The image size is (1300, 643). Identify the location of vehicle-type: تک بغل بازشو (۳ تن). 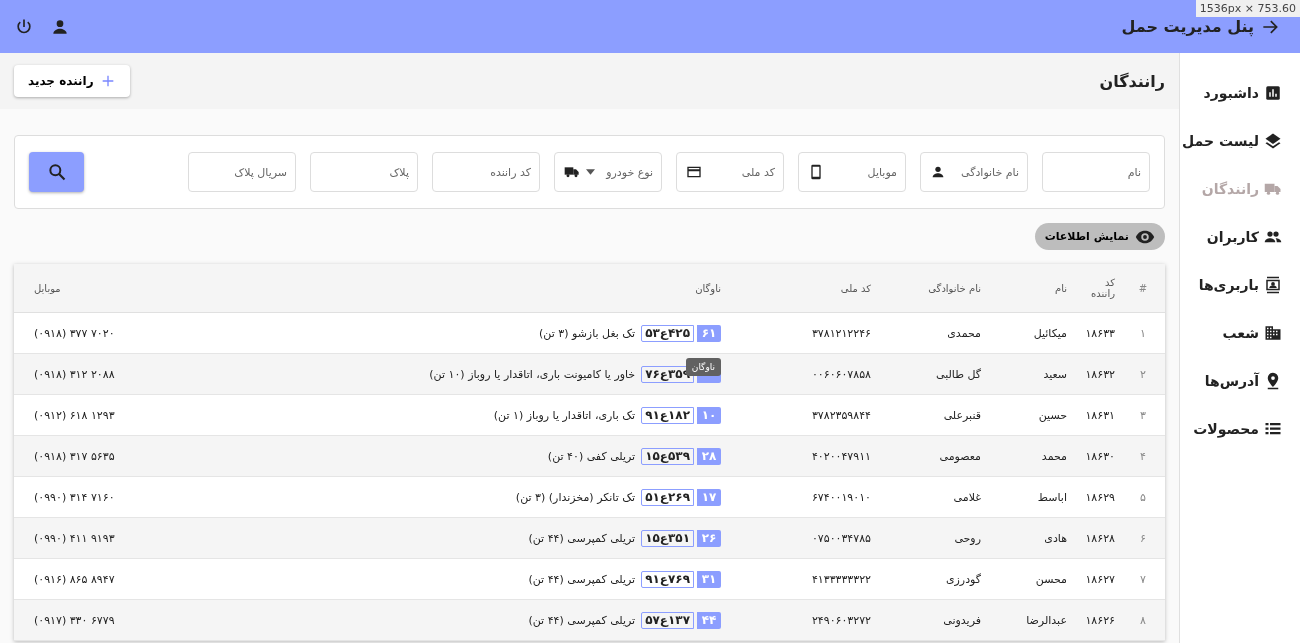
(587, 333).